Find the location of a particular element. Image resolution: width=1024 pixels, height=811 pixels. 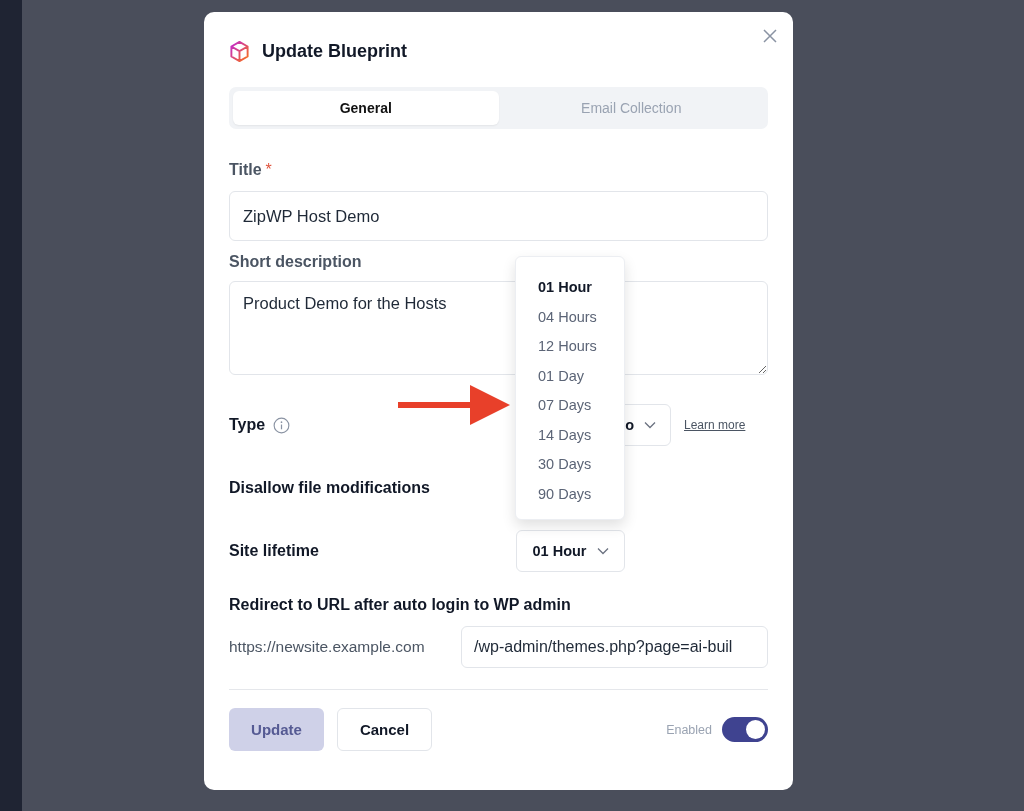

url-input: /wp-admin/themes.php?page=ai-buil is located at coordinates (614, 647).